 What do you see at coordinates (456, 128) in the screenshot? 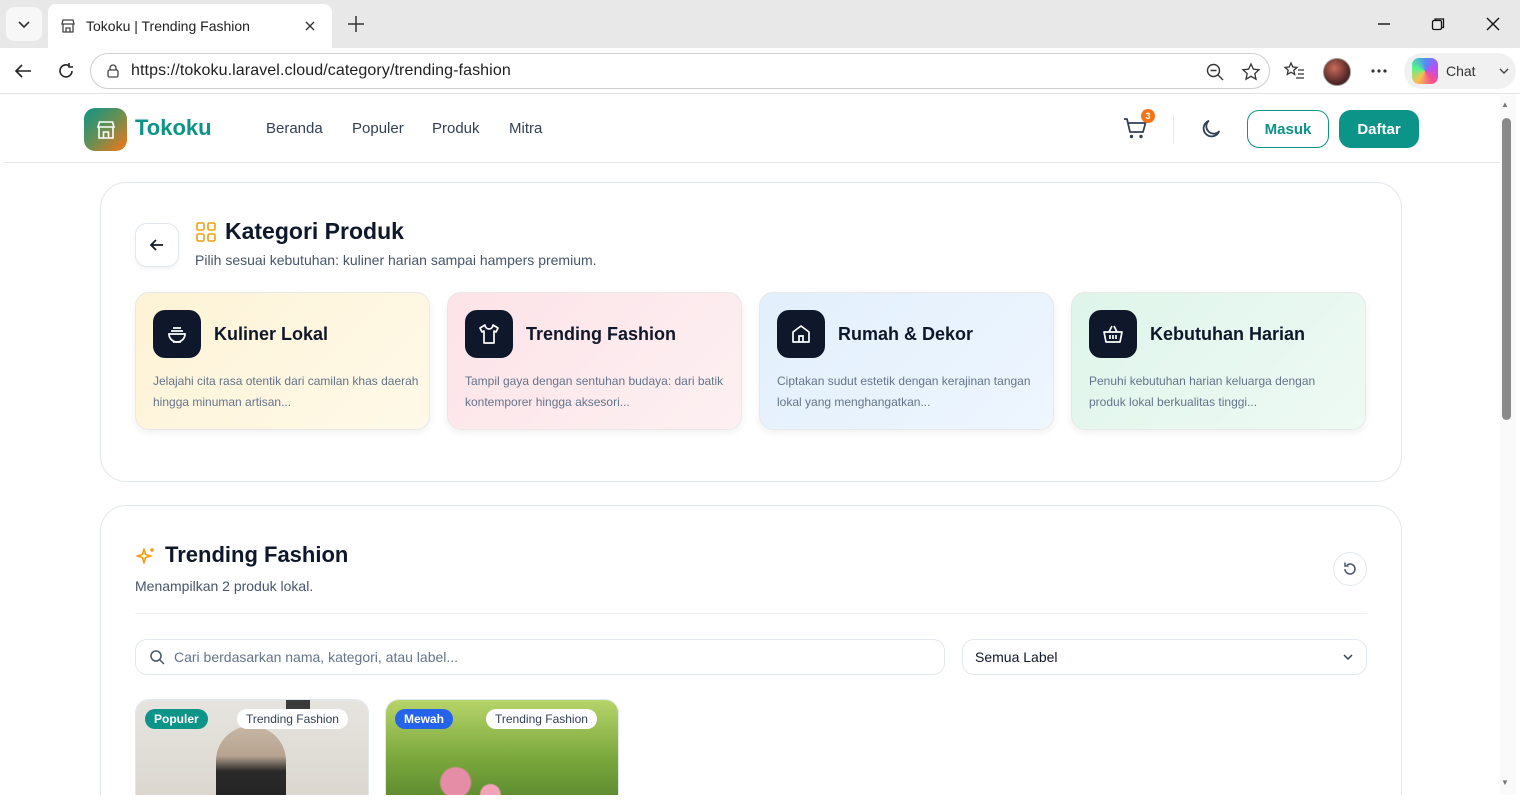
I see `nav-link-produk: Produk` at bounding box center [456, 128].